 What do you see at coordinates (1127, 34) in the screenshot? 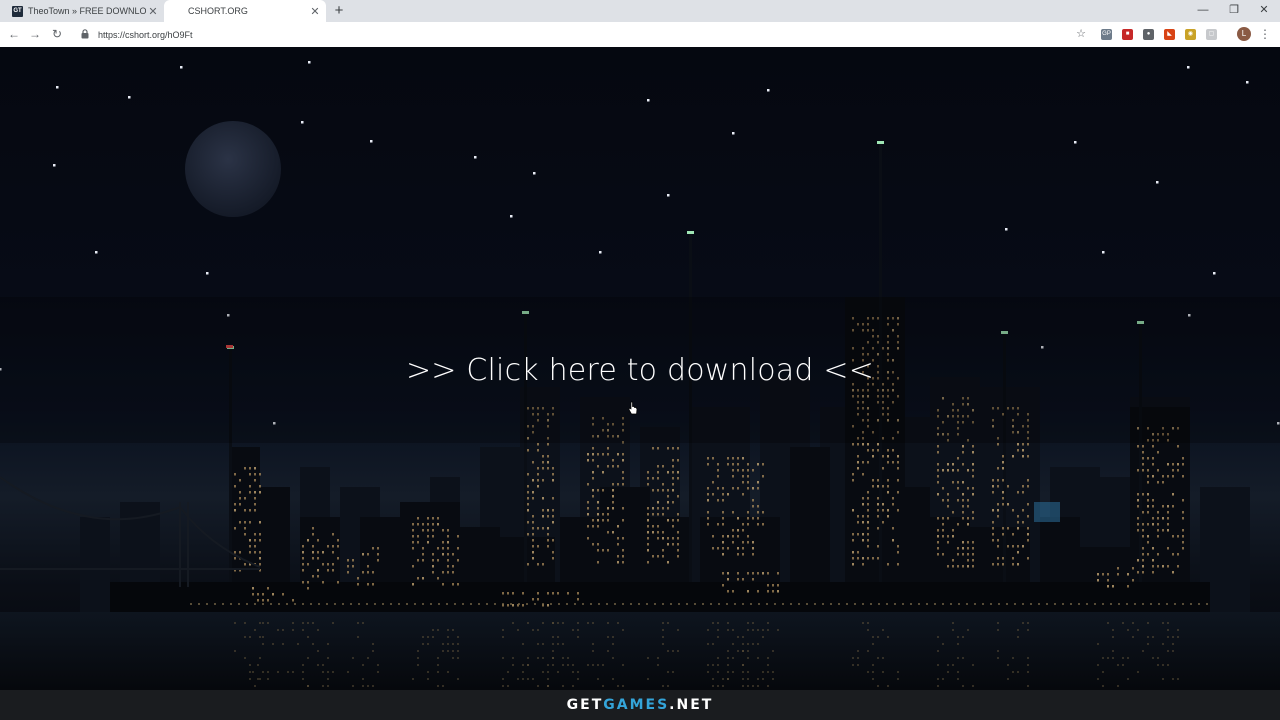
I see `ext-icon-2: ■` at bounding box center [1127, 34].